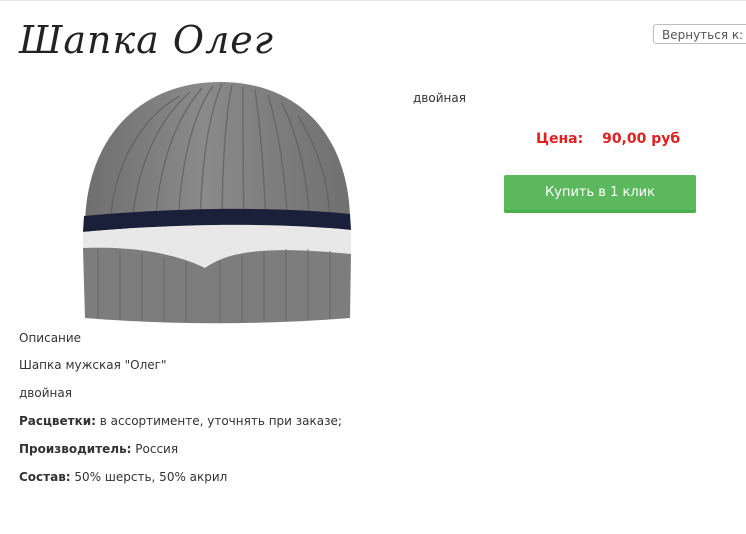 The image size is (746, 534). I want to click on description-heading: Описание, so click(50, 338).